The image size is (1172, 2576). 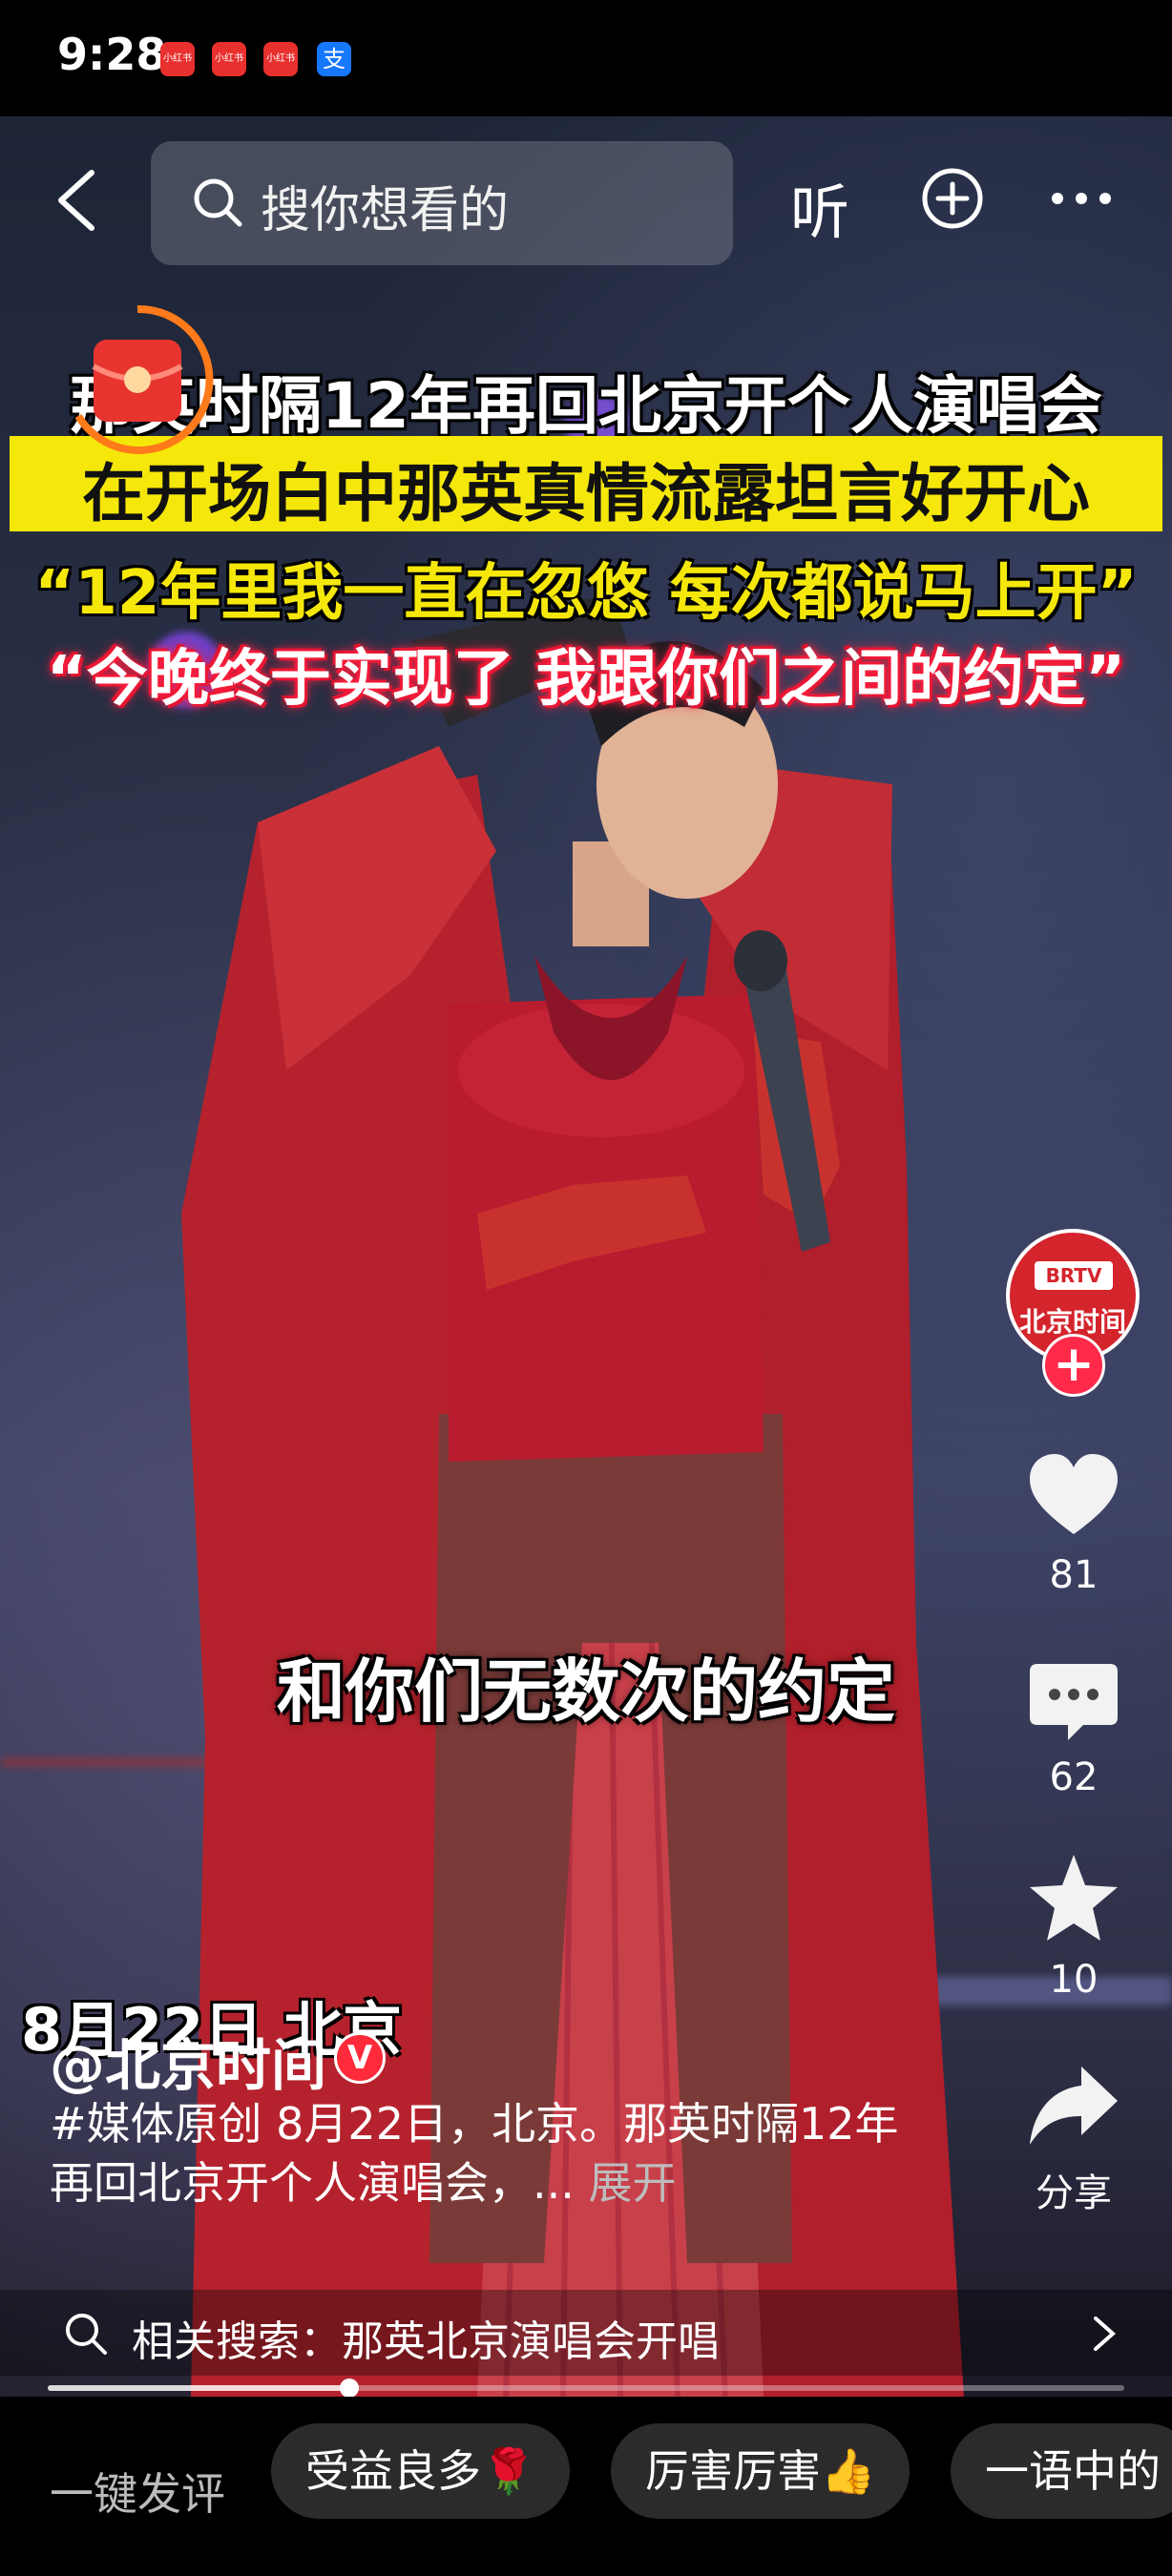 What do you see at coordinates (585, 1692) in the screenshot?
I see `video-subtitle: 和你们无数次的约定` at bounding box center [585, 1692].